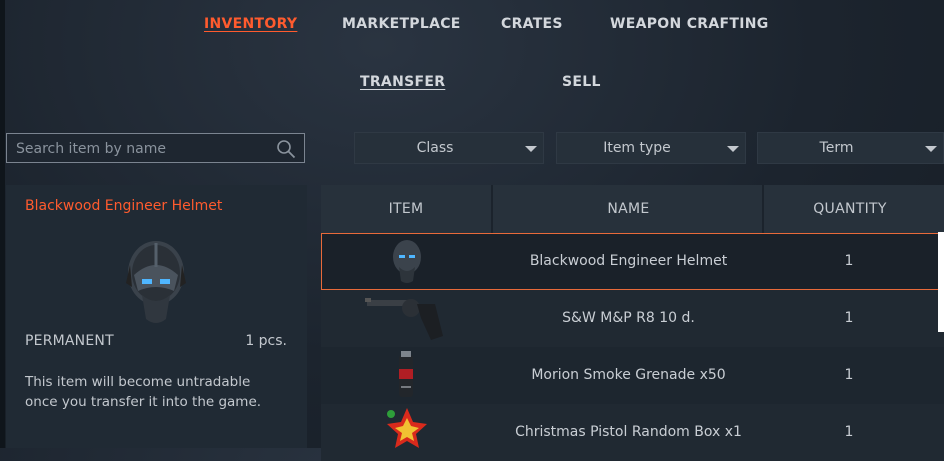  Describe the element at coordinates (628, 432) in the screenshot. I see `row-name: Christmas Pistol Random Box x1` at that location.